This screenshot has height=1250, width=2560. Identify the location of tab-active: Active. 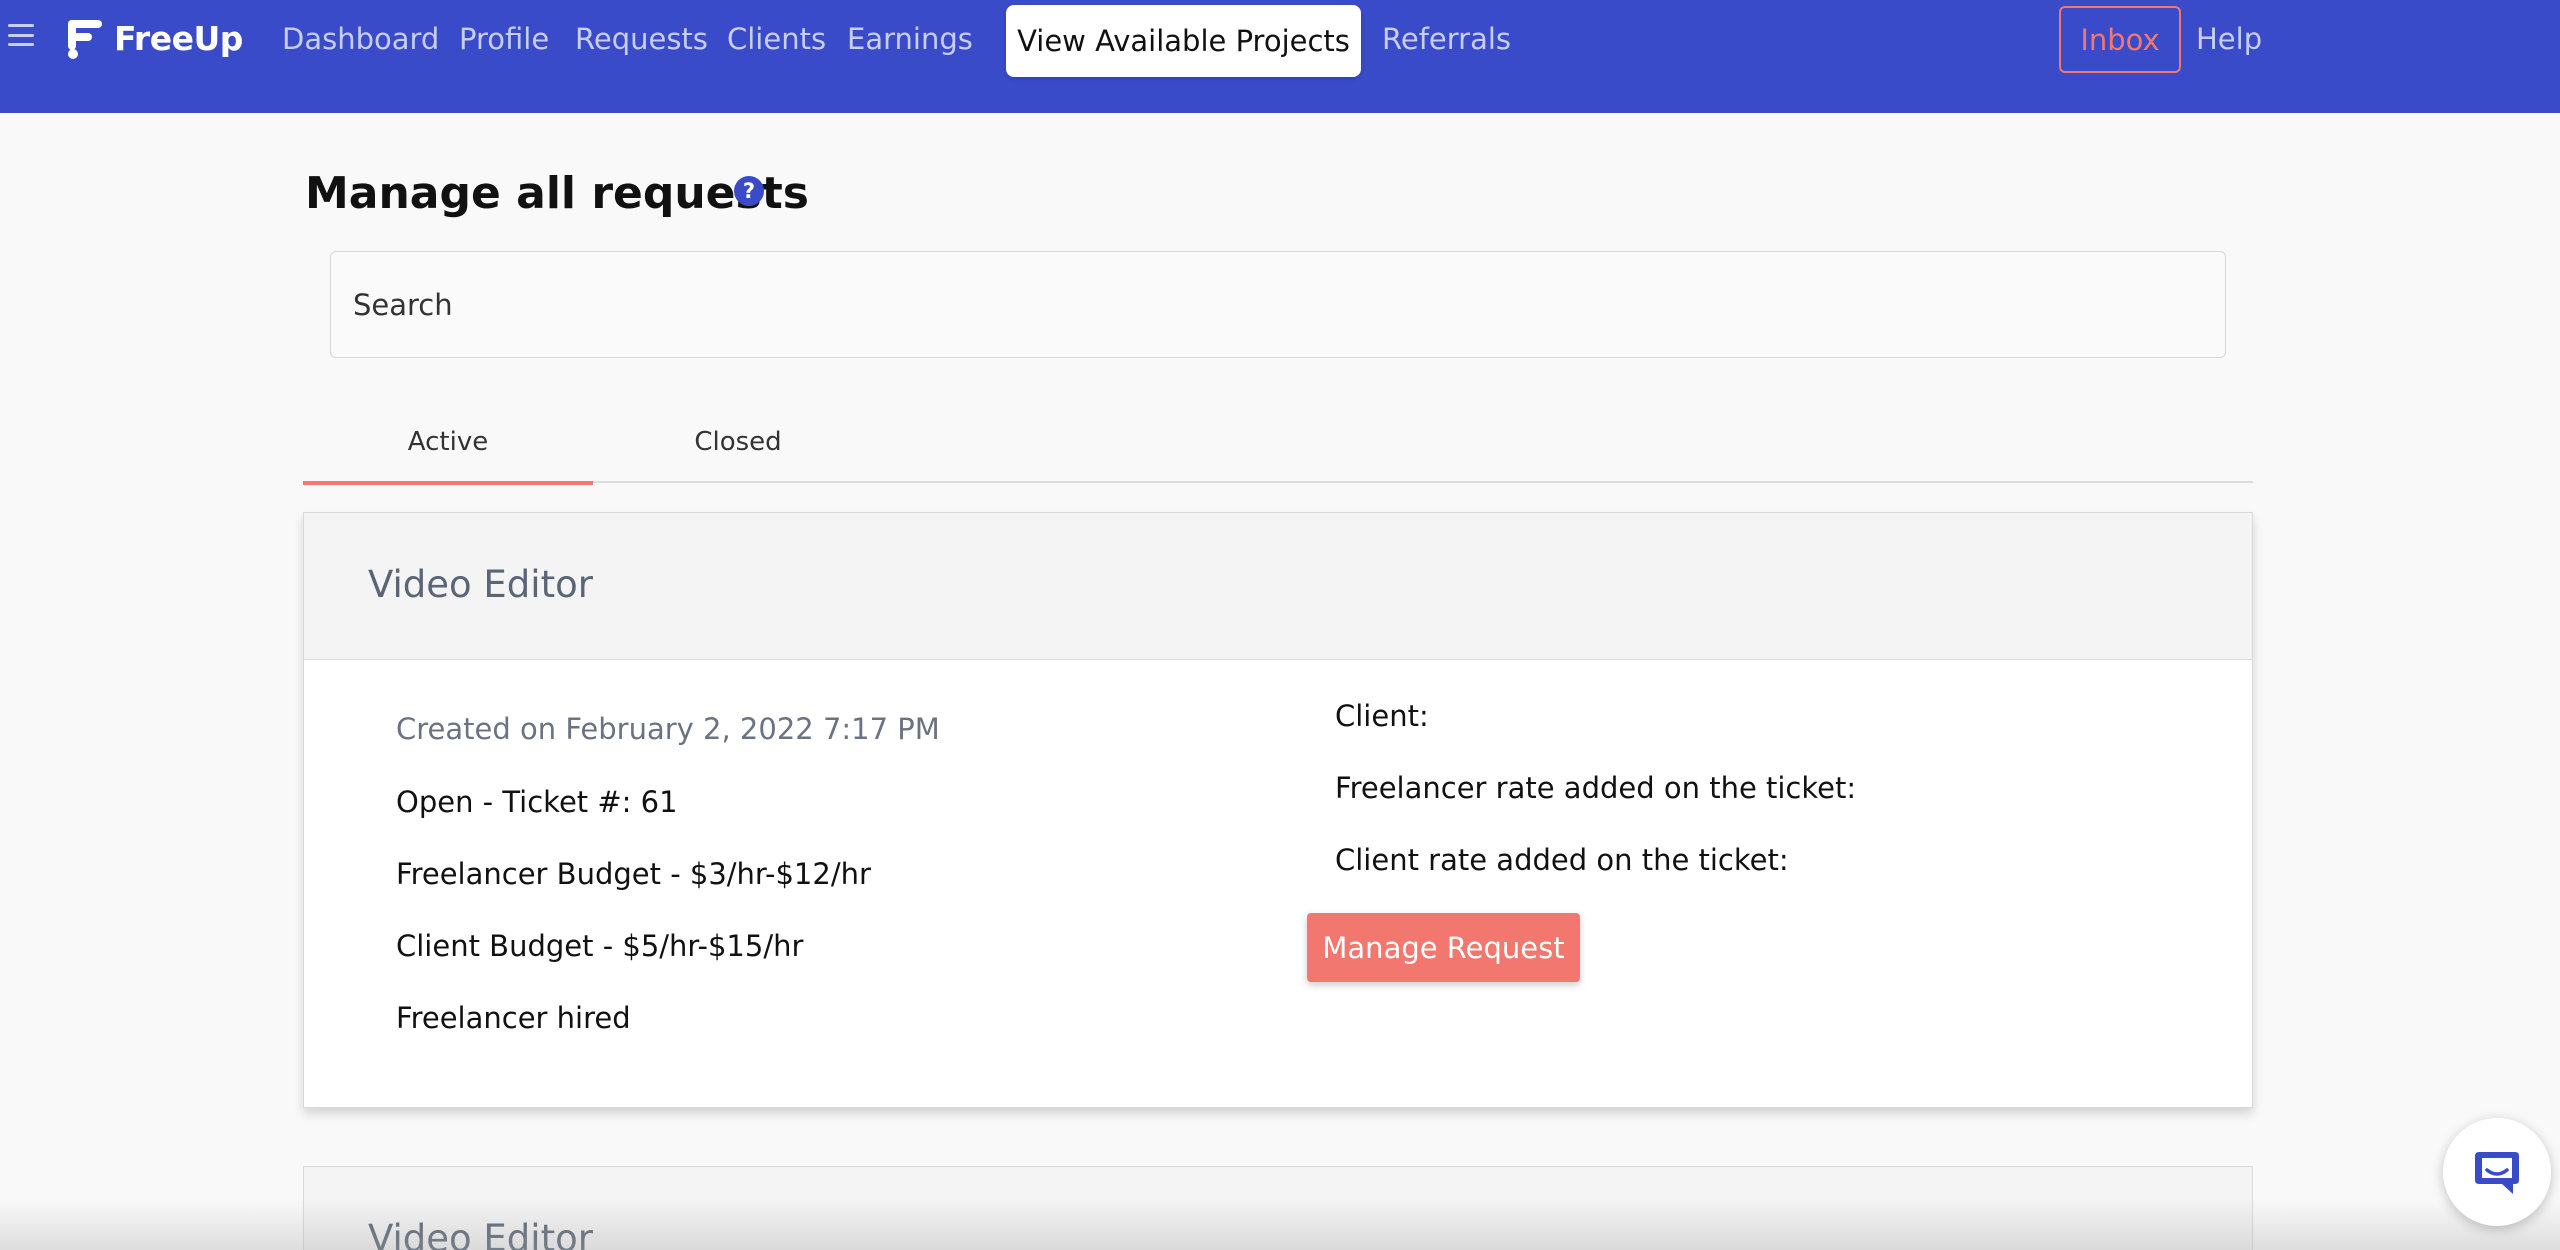
(448, 442).